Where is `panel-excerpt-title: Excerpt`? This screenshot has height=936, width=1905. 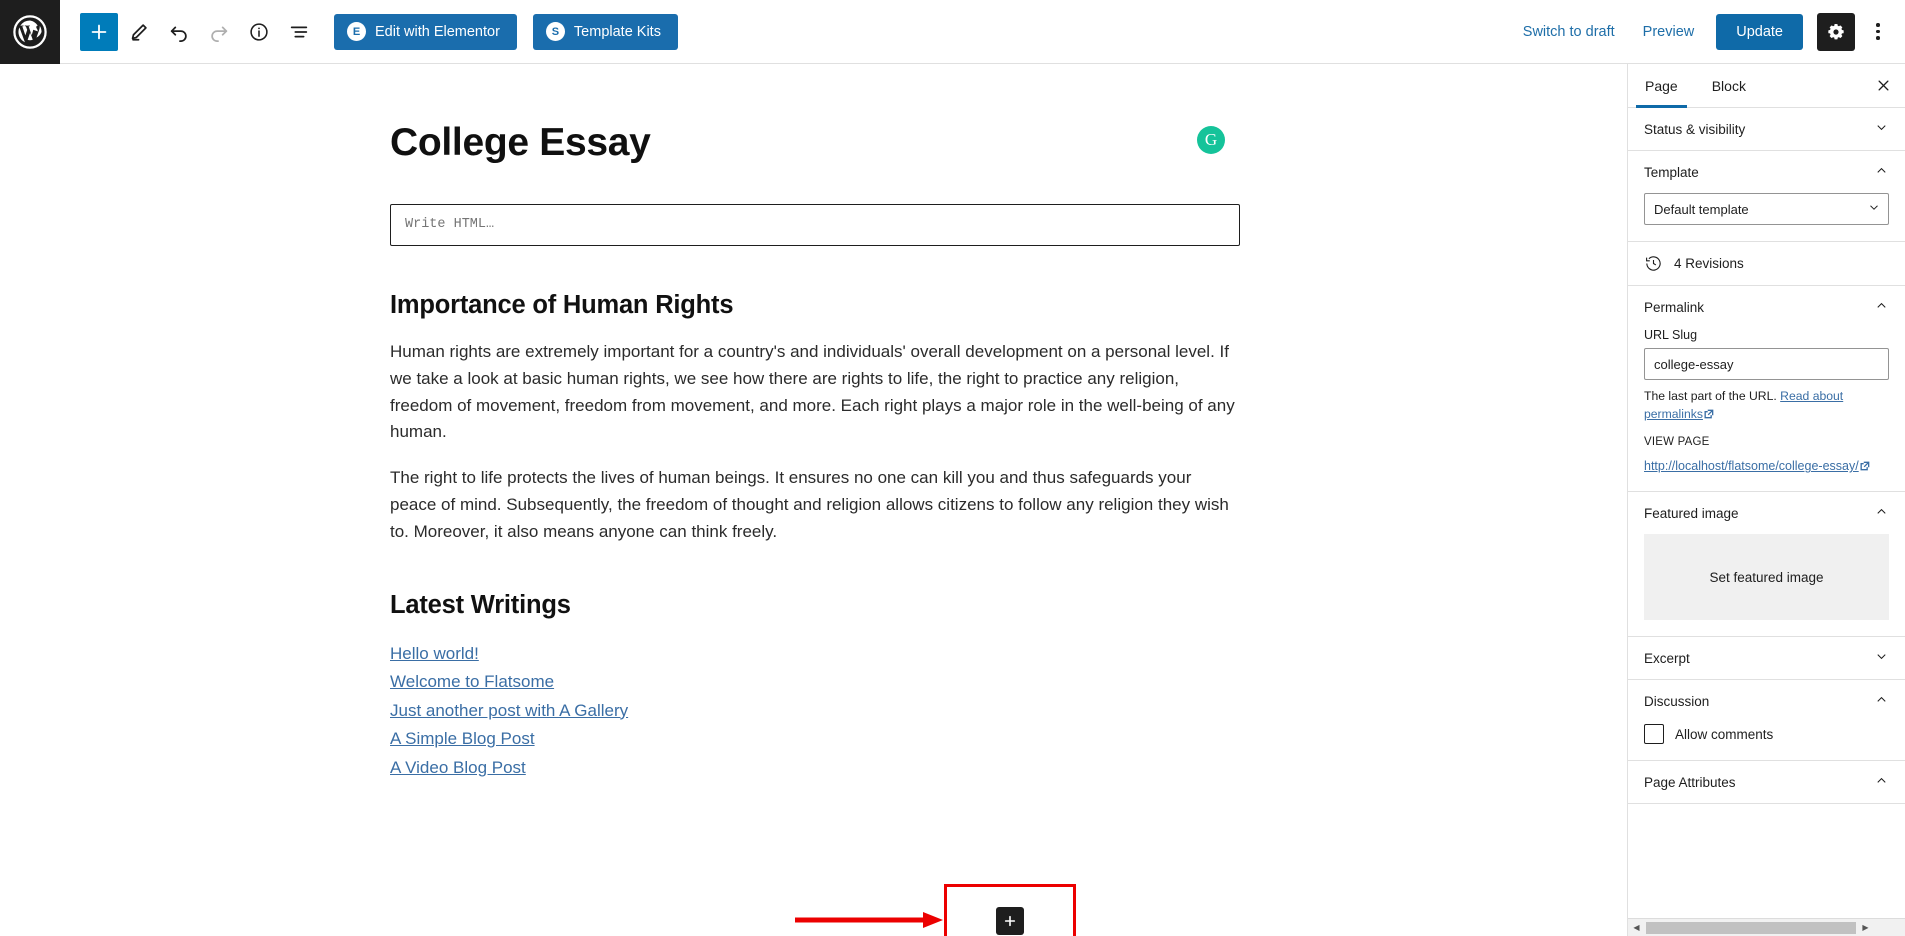
panel-excerpt-title: Excerpt is located at coordinates (1667, 658).